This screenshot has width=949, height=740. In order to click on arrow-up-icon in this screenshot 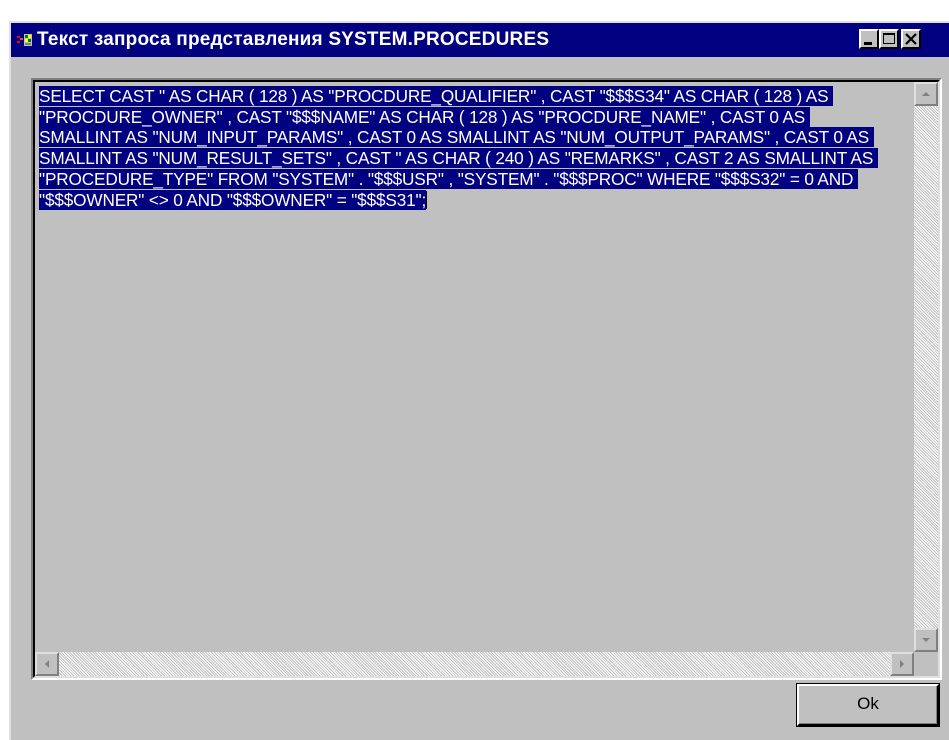, I will do `click(926, 94)`.